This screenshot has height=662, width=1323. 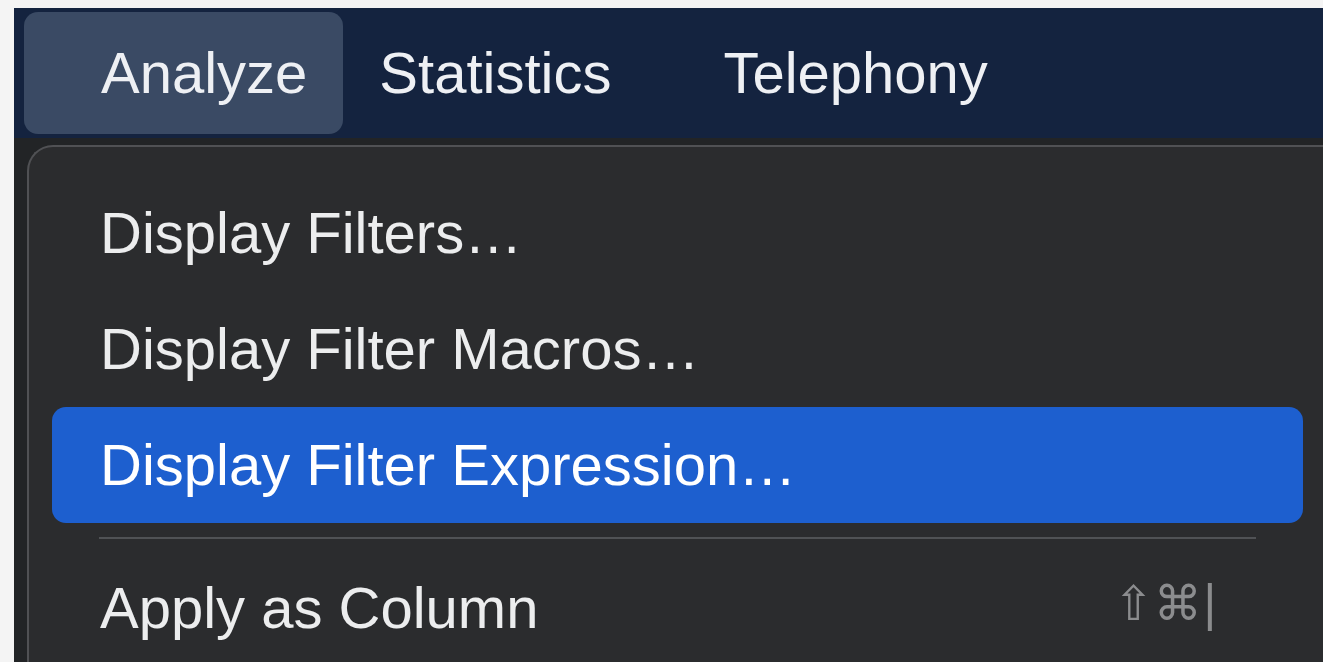 What do you see at coordinates (184, 73) in the screenshot?
I see `menu-bar-item: Analyze` at bounding box center [184, 73].